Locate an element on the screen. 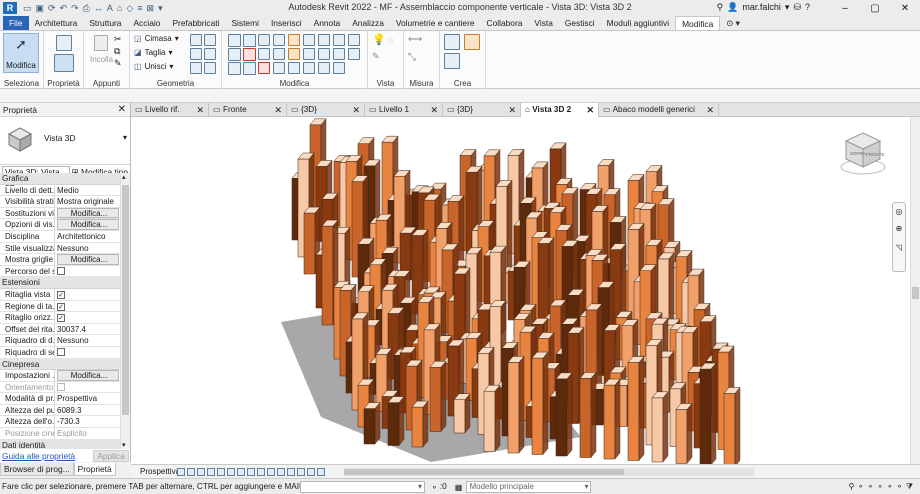 This screenshot has height=494, width=920. view-tab: ⌂ Vista 3D 2 ✕ is located at coordinates (560, 110).